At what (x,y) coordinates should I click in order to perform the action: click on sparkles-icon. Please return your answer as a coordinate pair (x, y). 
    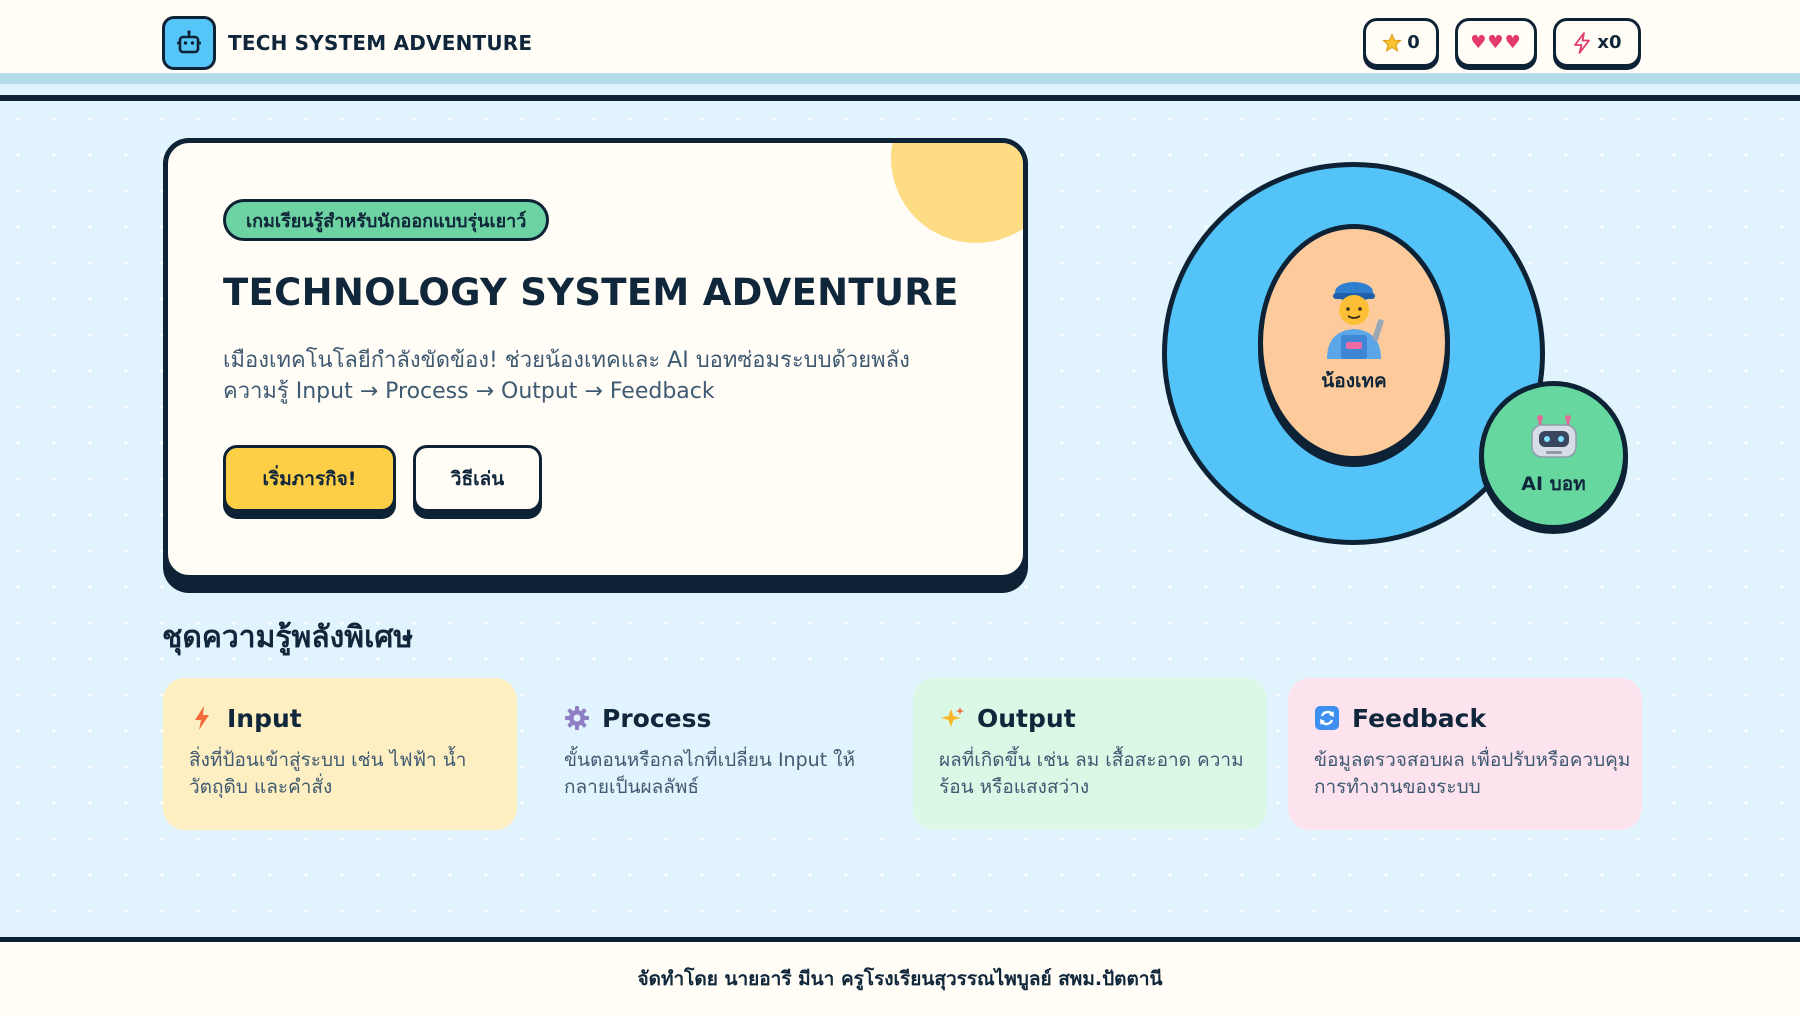
    Looking at the image, I should click on (952, 718).